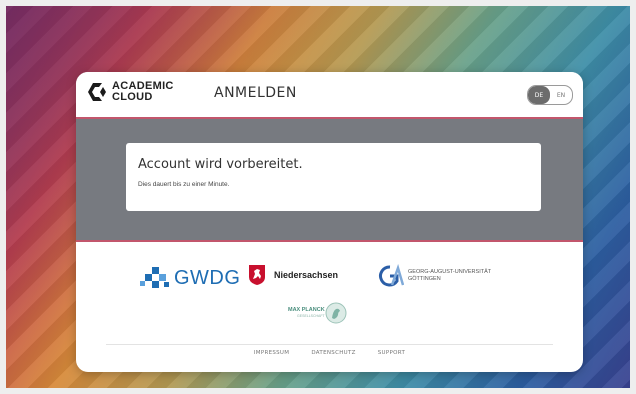 The image size is (636, 394). I want to click on logo-text-line2: CLOUD, so click(132, 97).